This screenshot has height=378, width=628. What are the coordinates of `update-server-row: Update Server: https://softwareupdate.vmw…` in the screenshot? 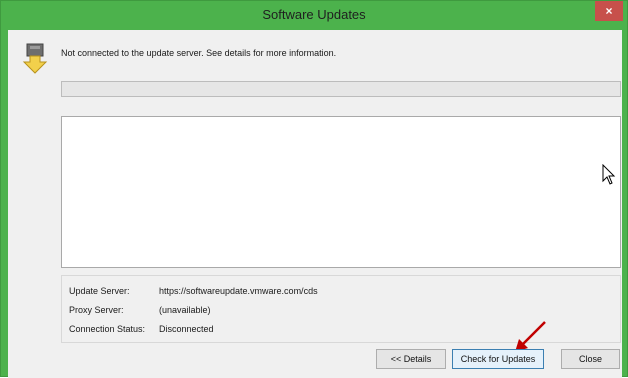 It's located at (193, 291).